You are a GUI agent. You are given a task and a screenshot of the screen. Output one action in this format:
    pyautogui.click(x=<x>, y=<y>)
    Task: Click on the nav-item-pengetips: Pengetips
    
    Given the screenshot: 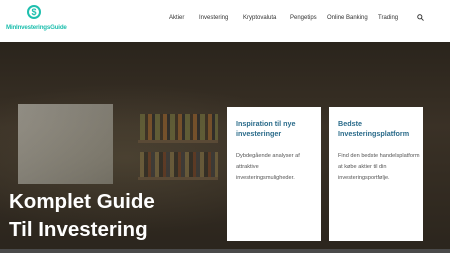 What is the action you would take?
    pyautogui.click(x=303, y=18)
    